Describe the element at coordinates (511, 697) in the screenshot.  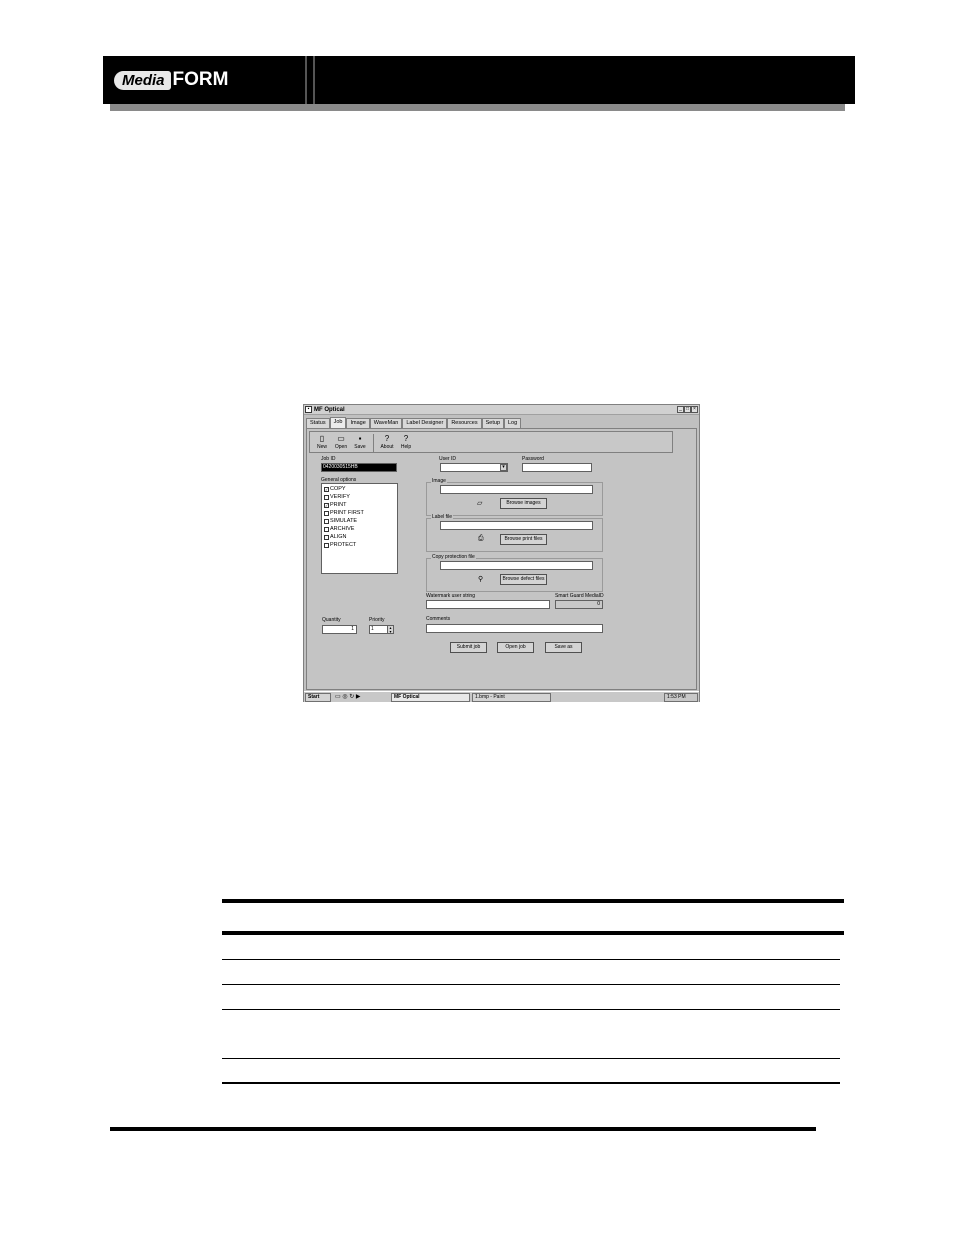
I see `taskbar-item-paint: 1.bmp - Paint` at that location.